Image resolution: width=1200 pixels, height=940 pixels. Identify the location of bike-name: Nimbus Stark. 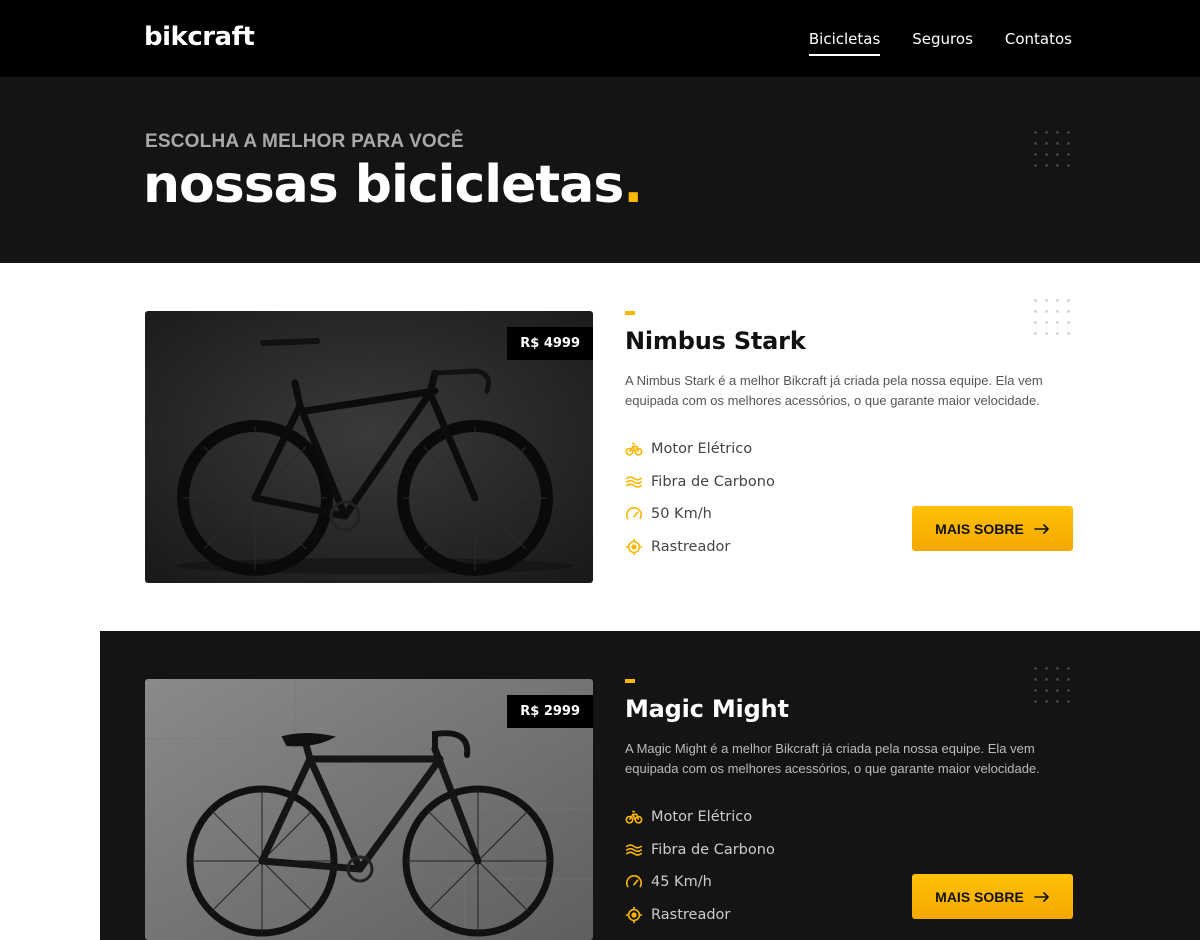
(849, 341).